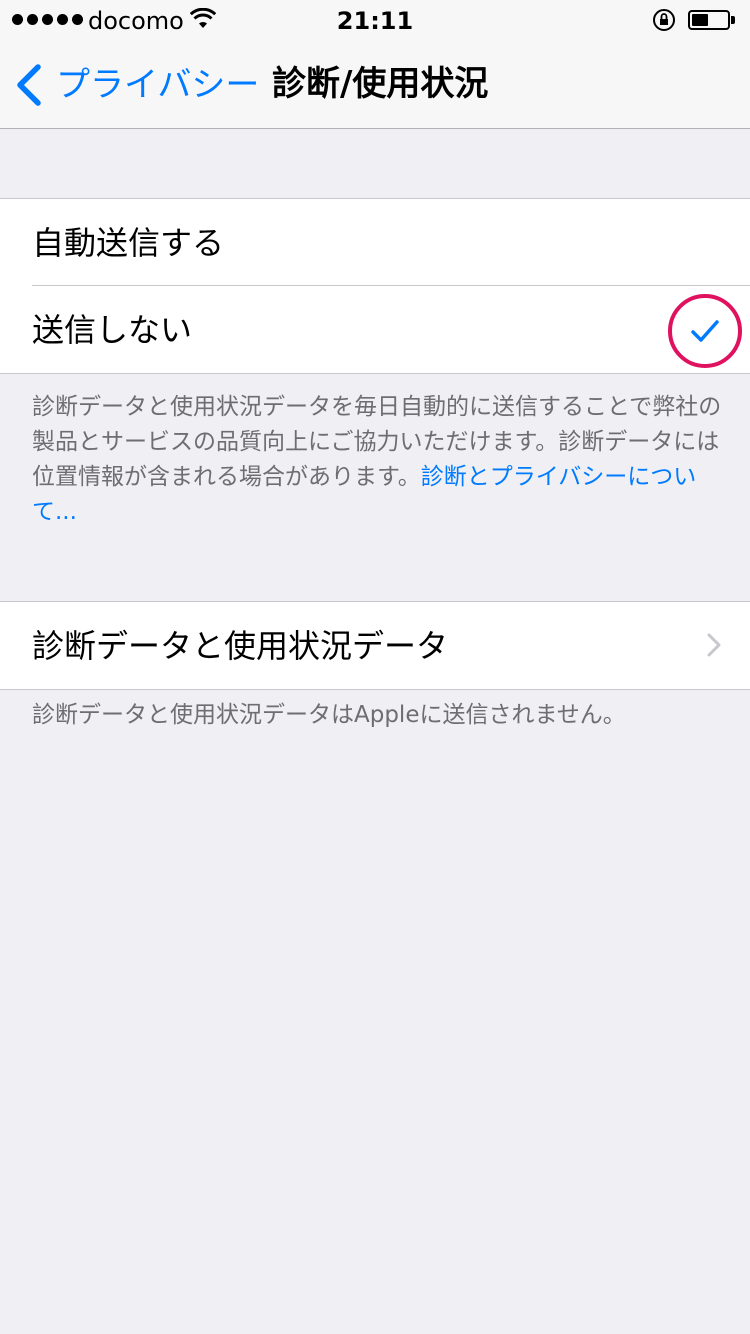 The image size is (750, 1334). I want to click on option-label: 送信しない, so click(112, 329).